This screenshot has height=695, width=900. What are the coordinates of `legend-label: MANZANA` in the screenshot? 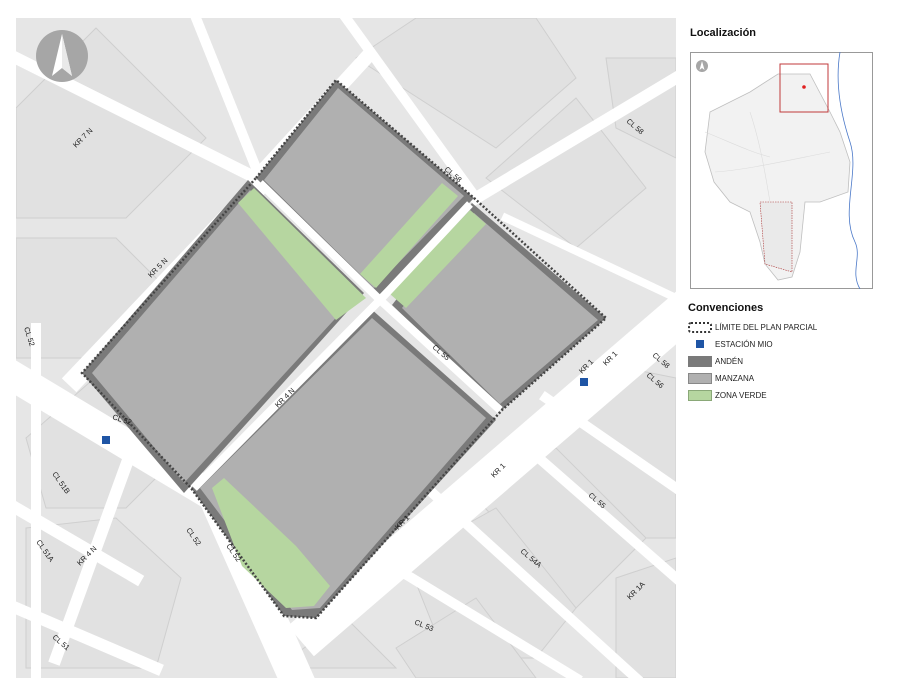 It's located at (735, 378).